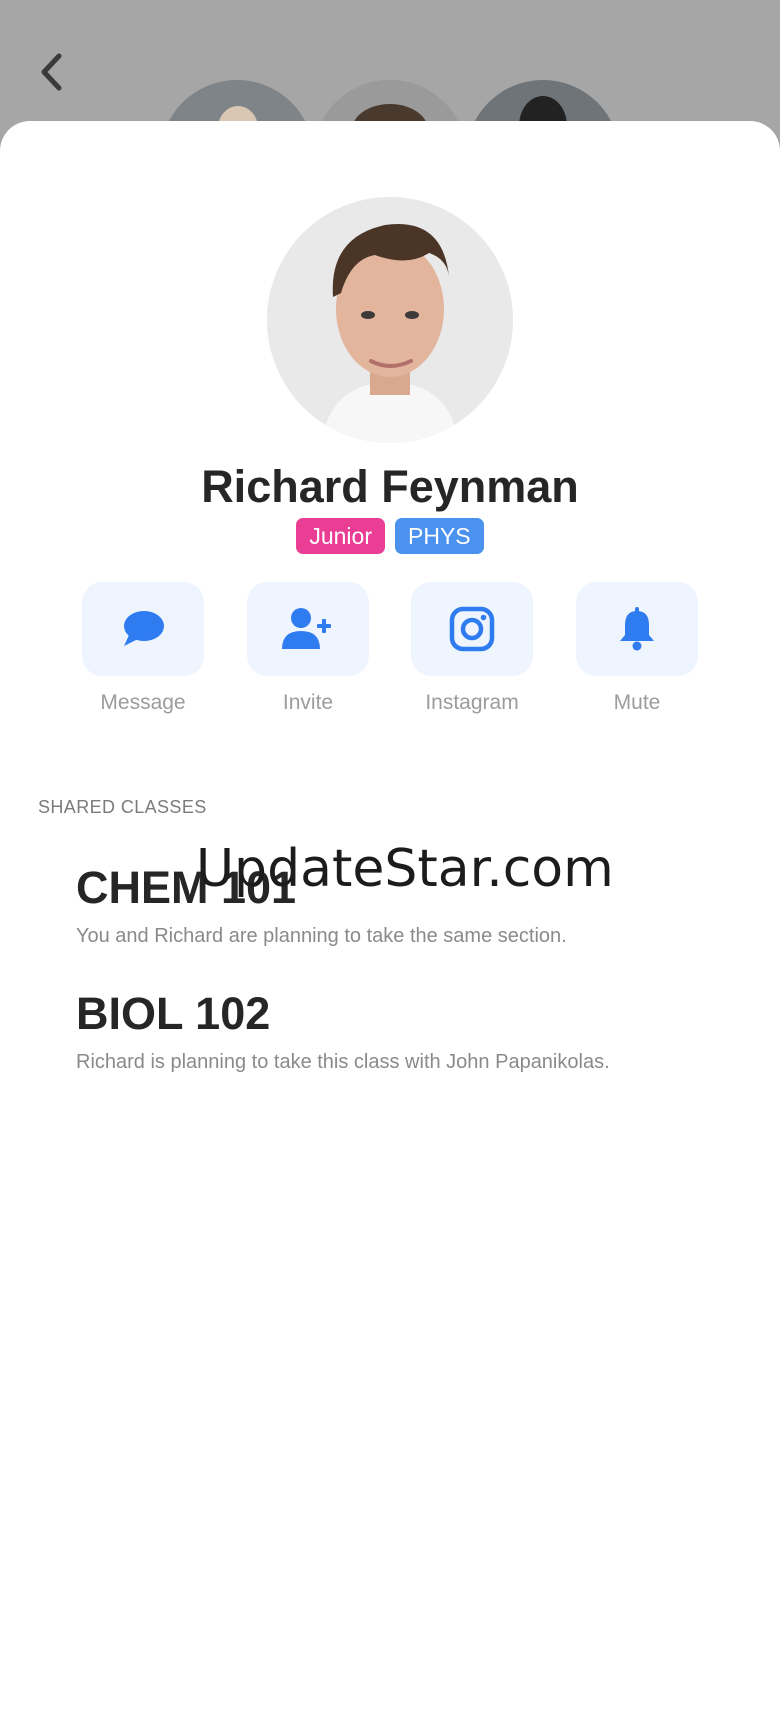 The width and height of the screenshot is (780, 1732). Describe the element at coordinates (390, 536) in the screenshot. I see `profile-badges: Junior PHYS` at that location.